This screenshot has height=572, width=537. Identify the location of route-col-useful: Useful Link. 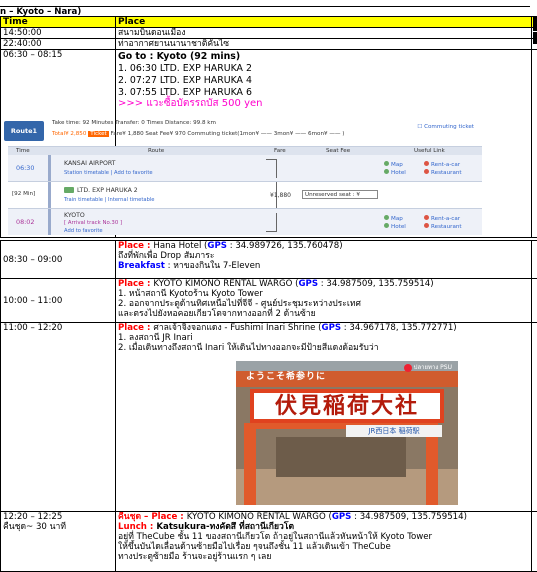
(429, 151).